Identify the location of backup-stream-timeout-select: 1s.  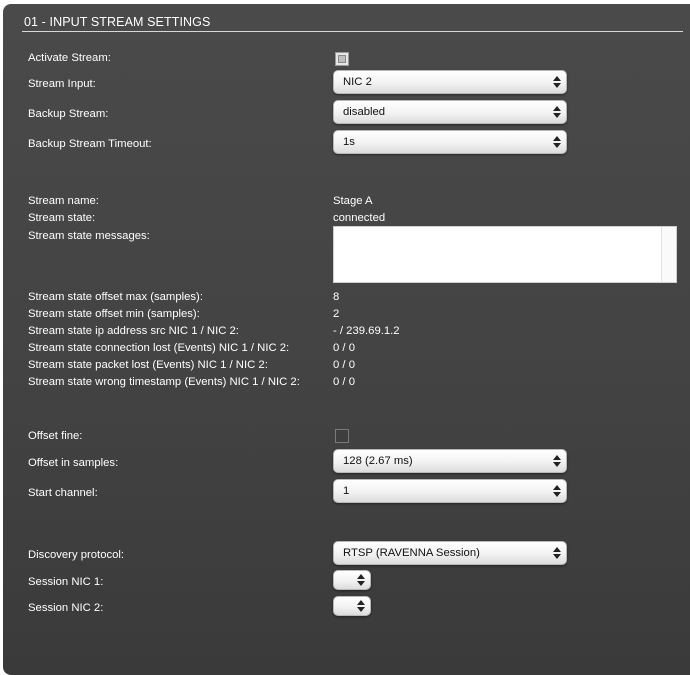
(450, 142).